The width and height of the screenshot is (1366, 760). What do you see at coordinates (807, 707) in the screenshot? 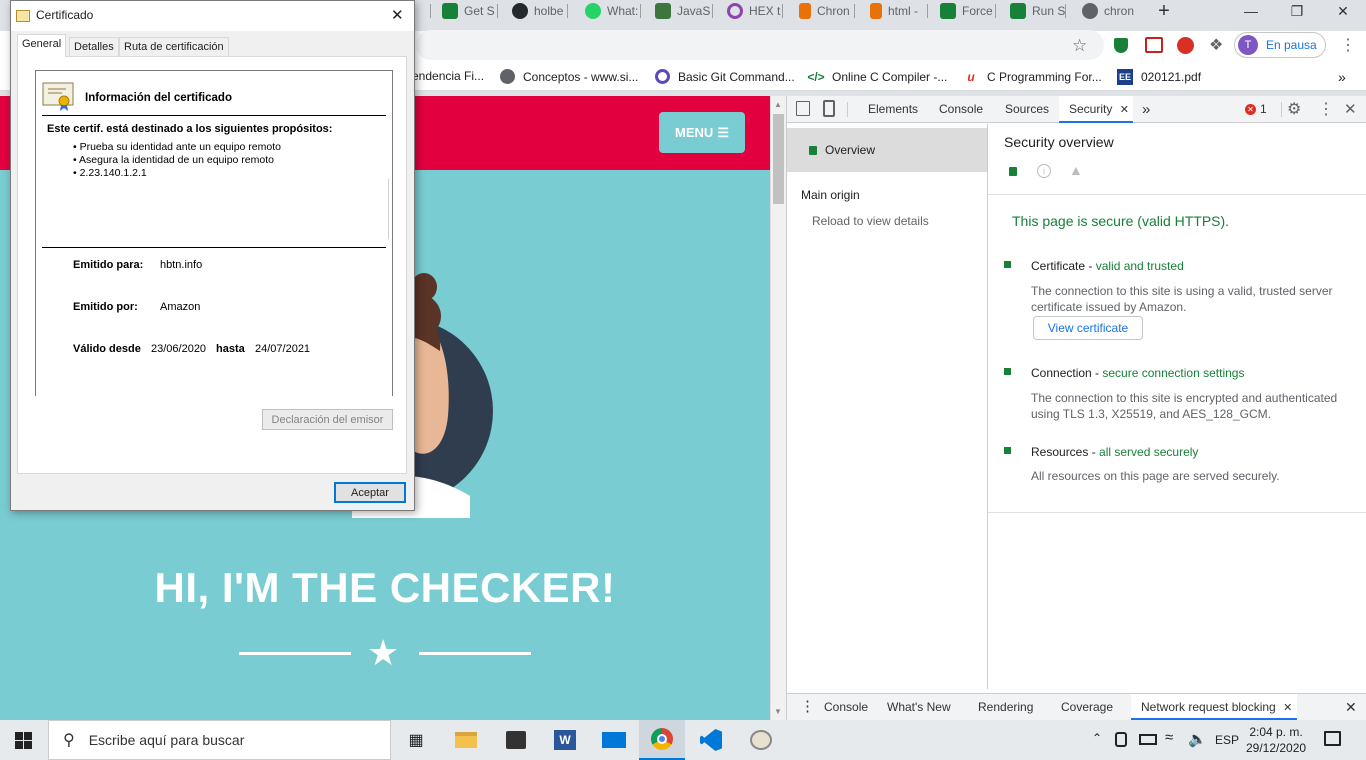
I see `drawer-menu-icon: ⋮` at bounding box center [807, 707].